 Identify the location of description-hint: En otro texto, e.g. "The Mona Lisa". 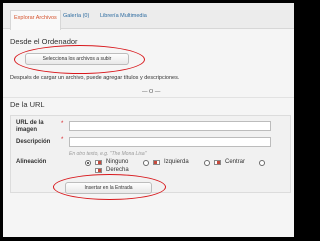
(108, 154).